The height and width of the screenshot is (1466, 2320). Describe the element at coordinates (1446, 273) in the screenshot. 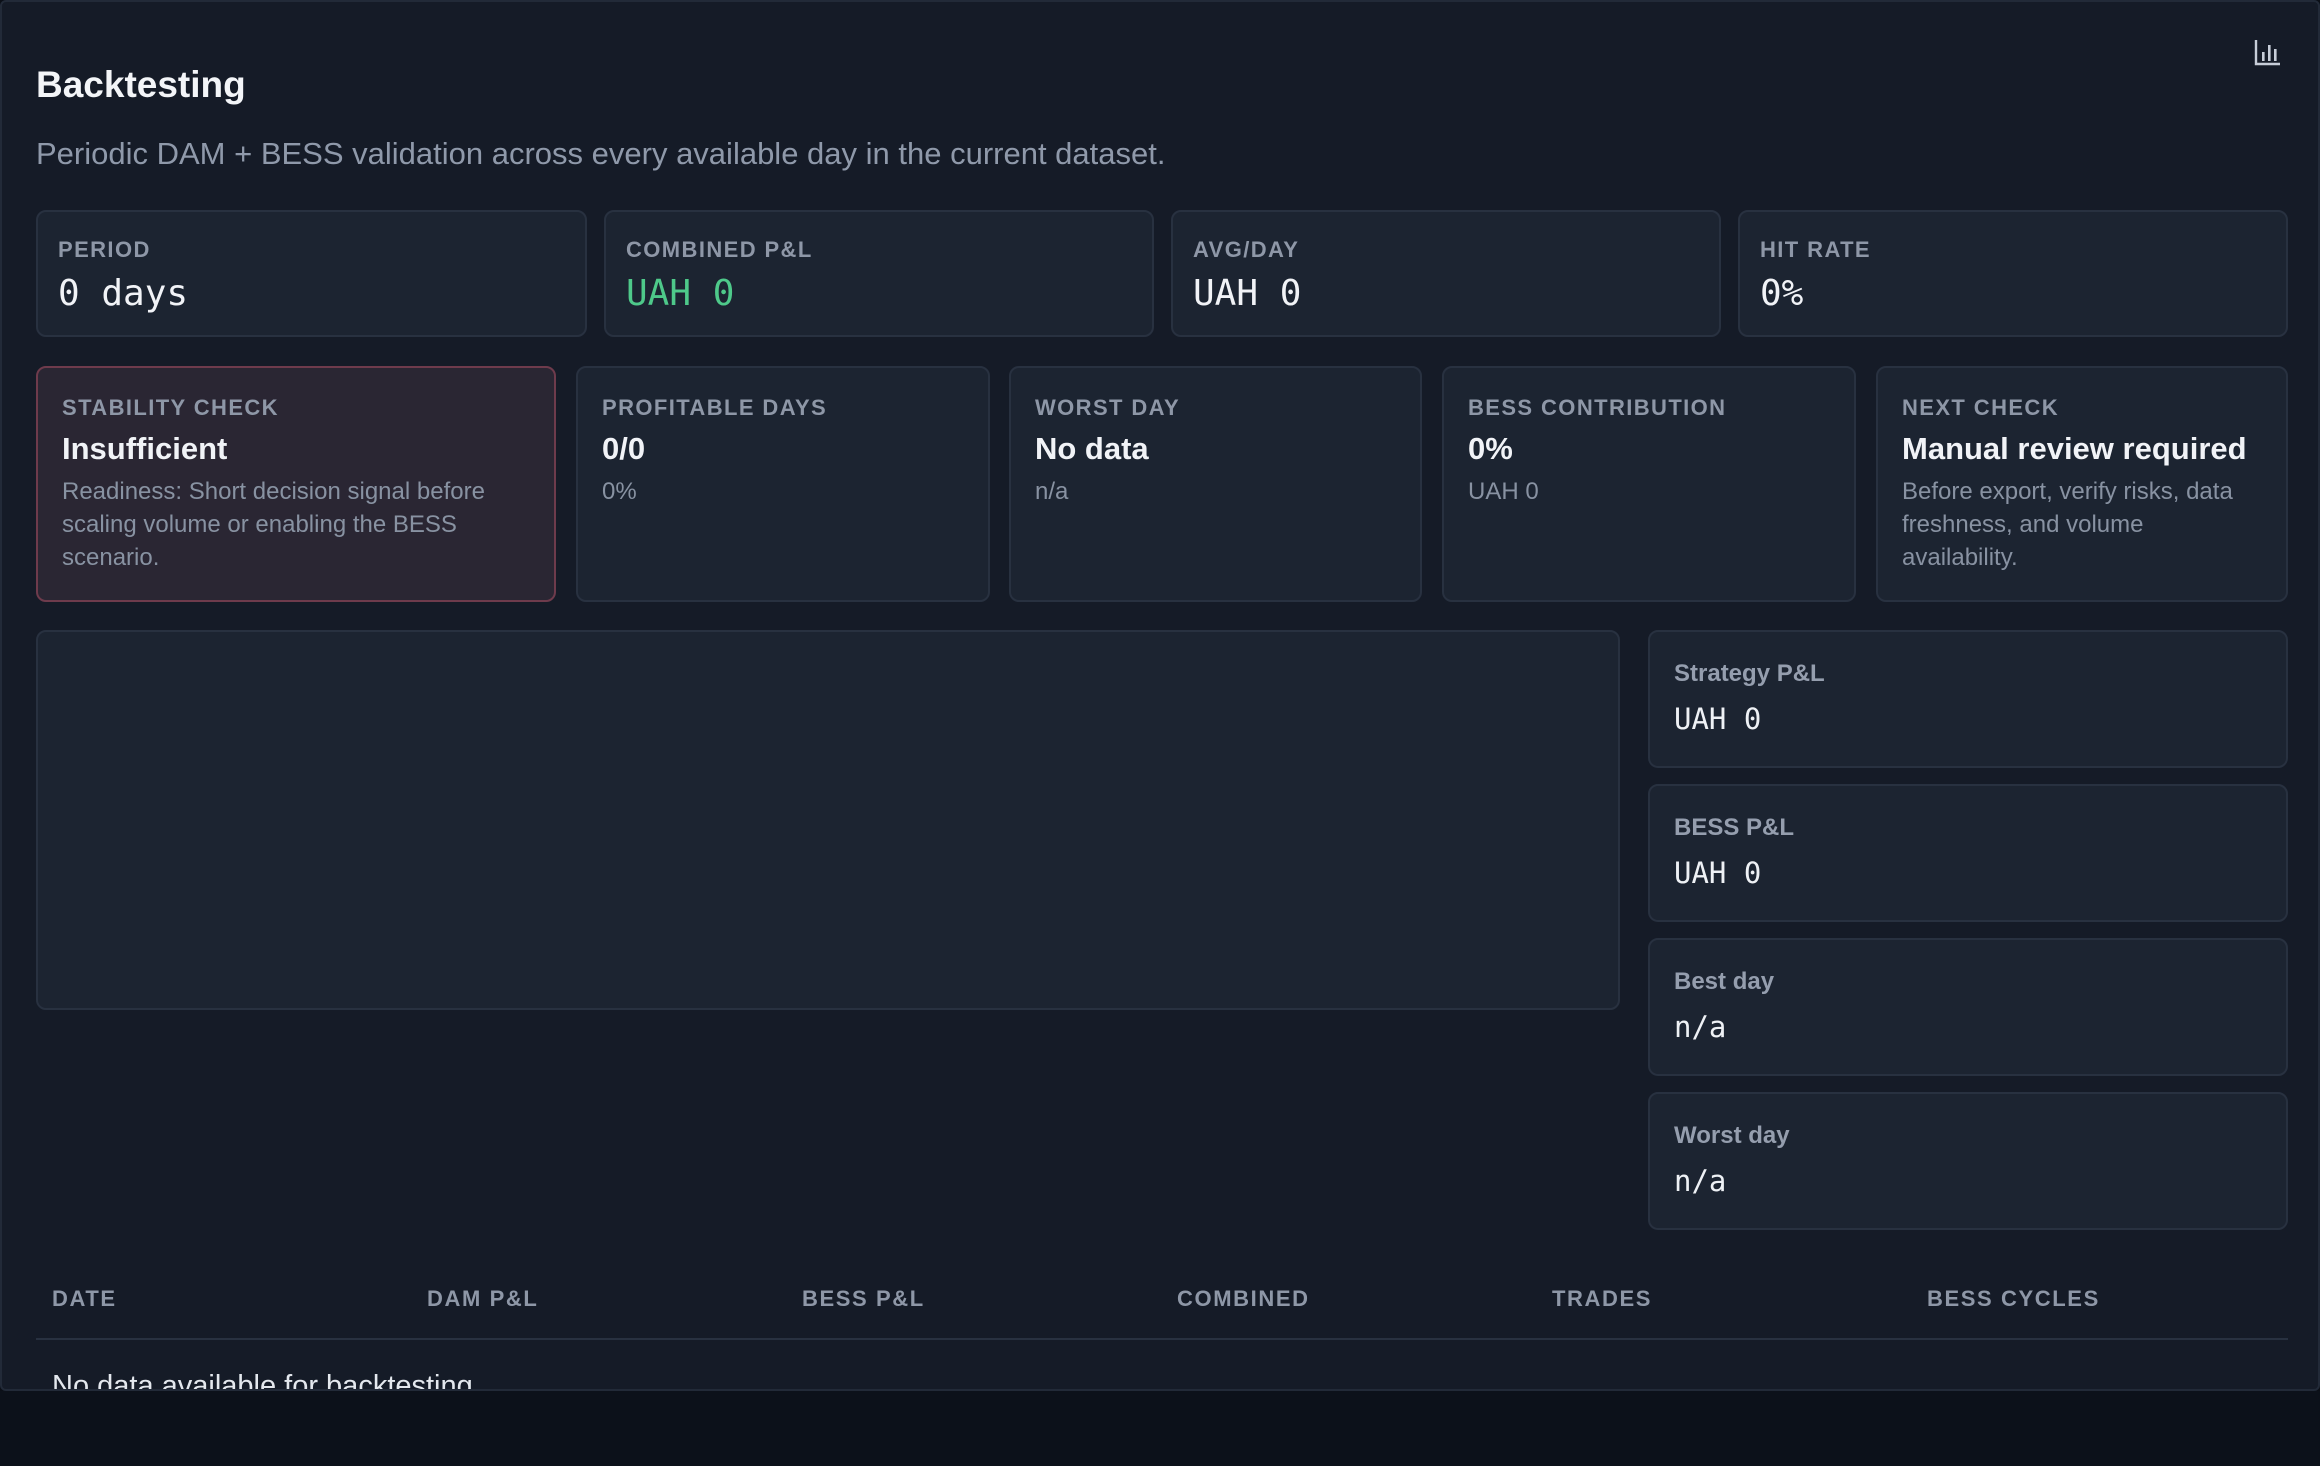

I see `kpi-card-avg-day: AVG/DAY UAH 0` at that location.